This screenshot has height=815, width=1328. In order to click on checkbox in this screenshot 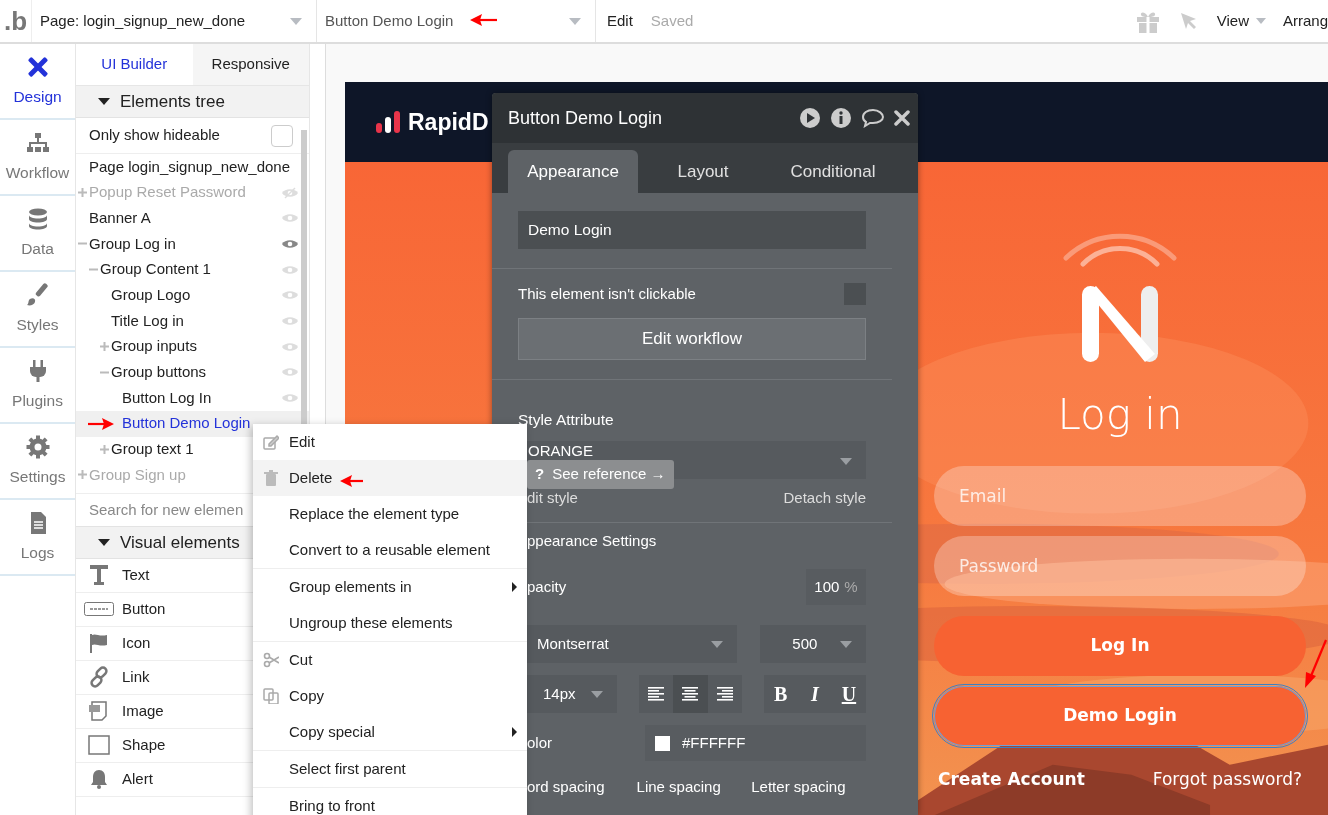, I will do `click(282, 135)`.